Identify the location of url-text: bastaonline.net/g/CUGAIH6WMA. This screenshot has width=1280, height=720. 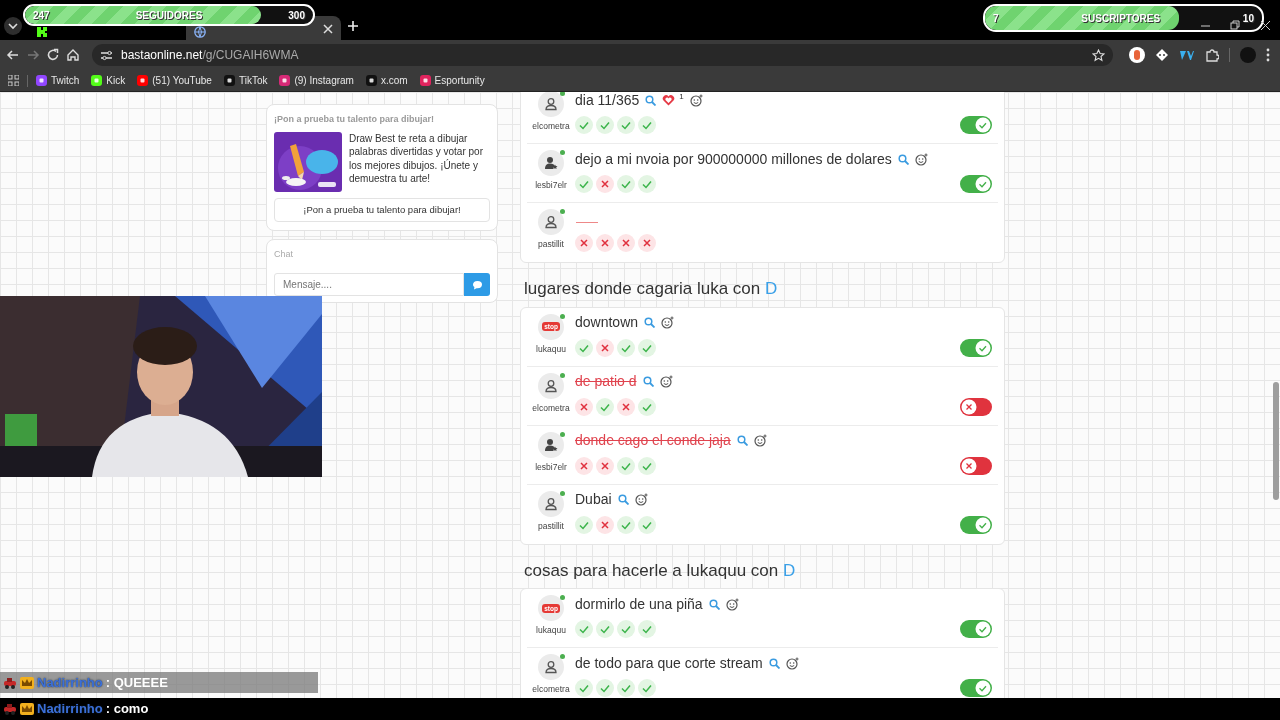
(210, 55).